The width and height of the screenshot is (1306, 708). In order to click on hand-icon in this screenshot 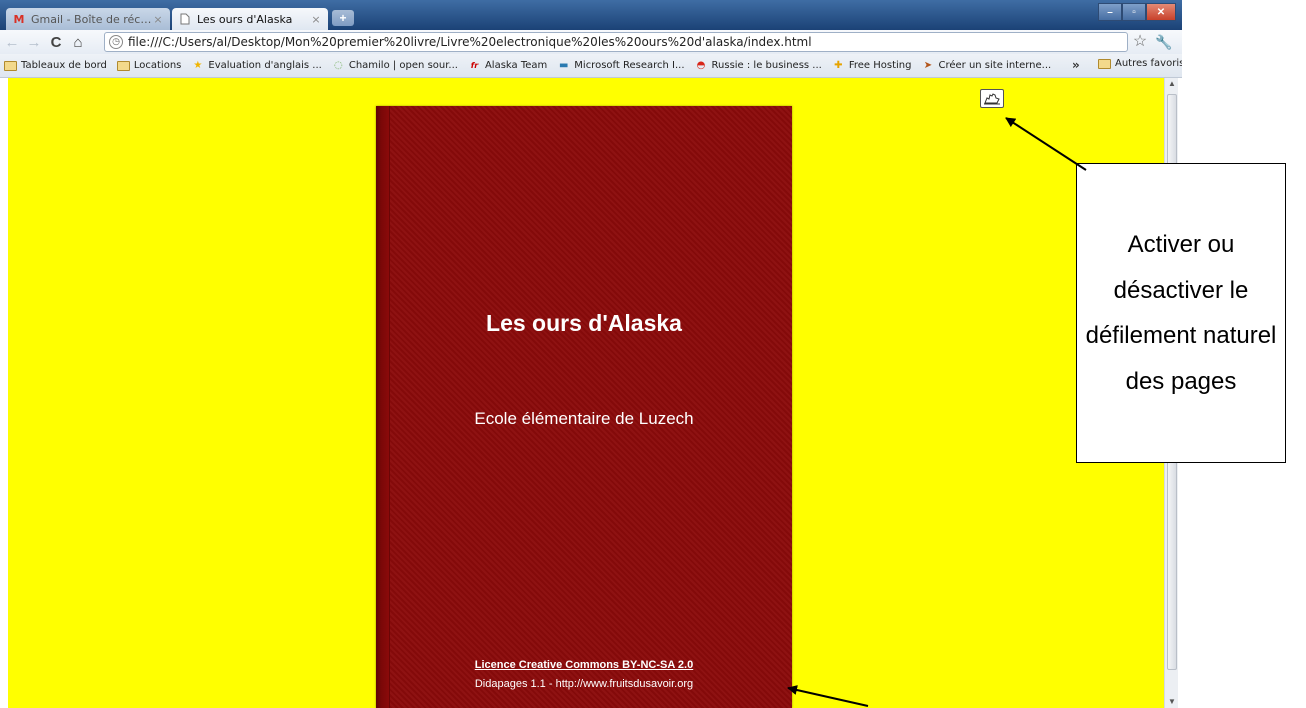, I will do `click(992, 99)`.